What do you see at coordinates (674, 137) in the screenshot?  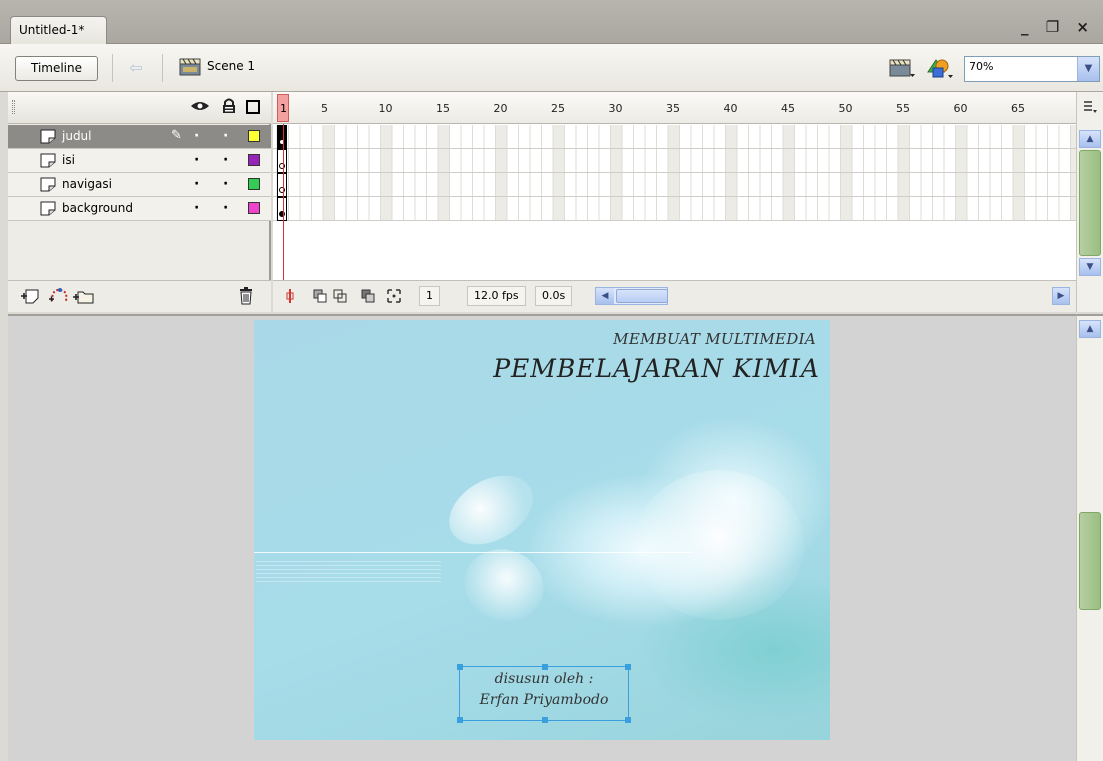 I see `frame-row-judul` at bounding box center [674, 137].